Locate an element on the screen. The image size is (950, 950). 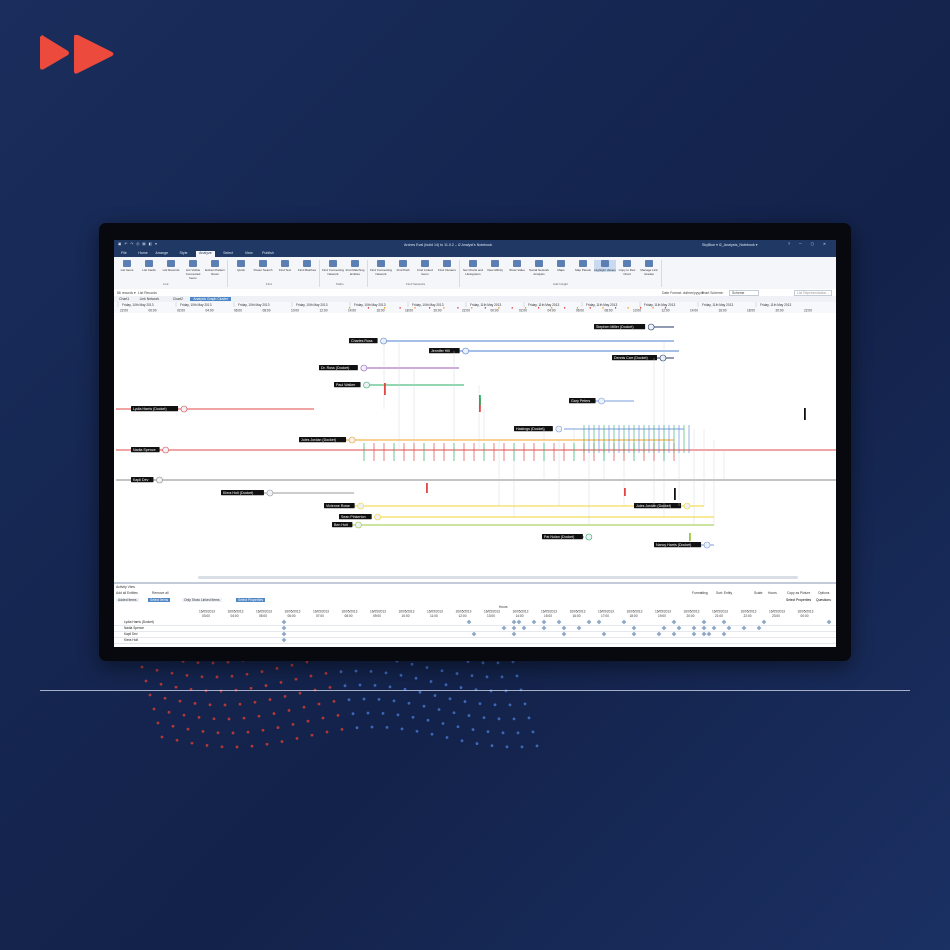
sort-dropdown: Sort: Entity is located at coordinates (724, 593).